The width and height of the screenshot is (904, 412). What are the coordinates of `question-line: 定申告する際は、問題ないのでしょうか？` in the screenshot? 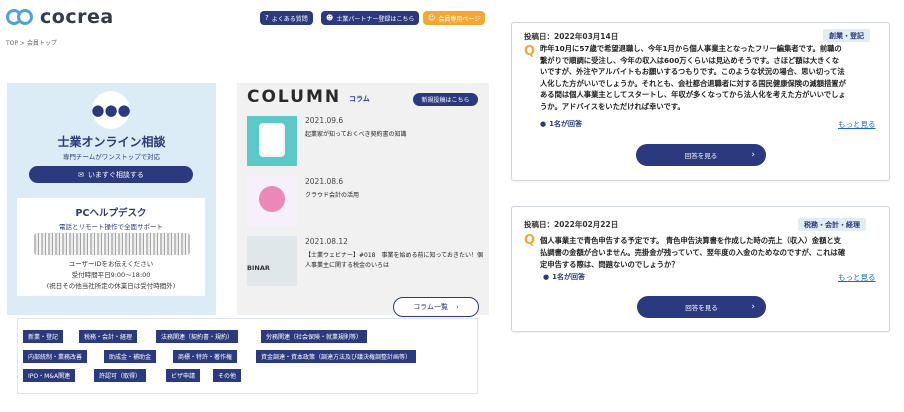 It's located at (609, 264).